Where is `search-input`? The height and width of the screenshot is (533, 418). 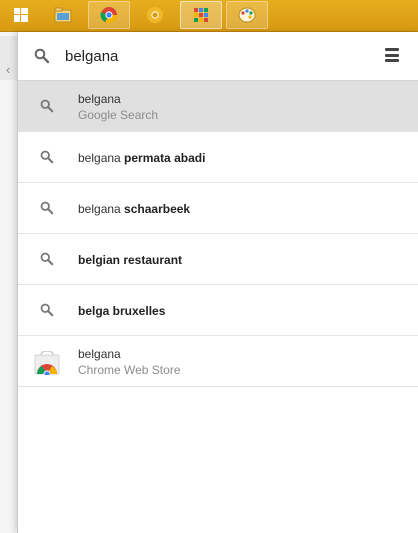 search-input is located at coordinates (215, 56).